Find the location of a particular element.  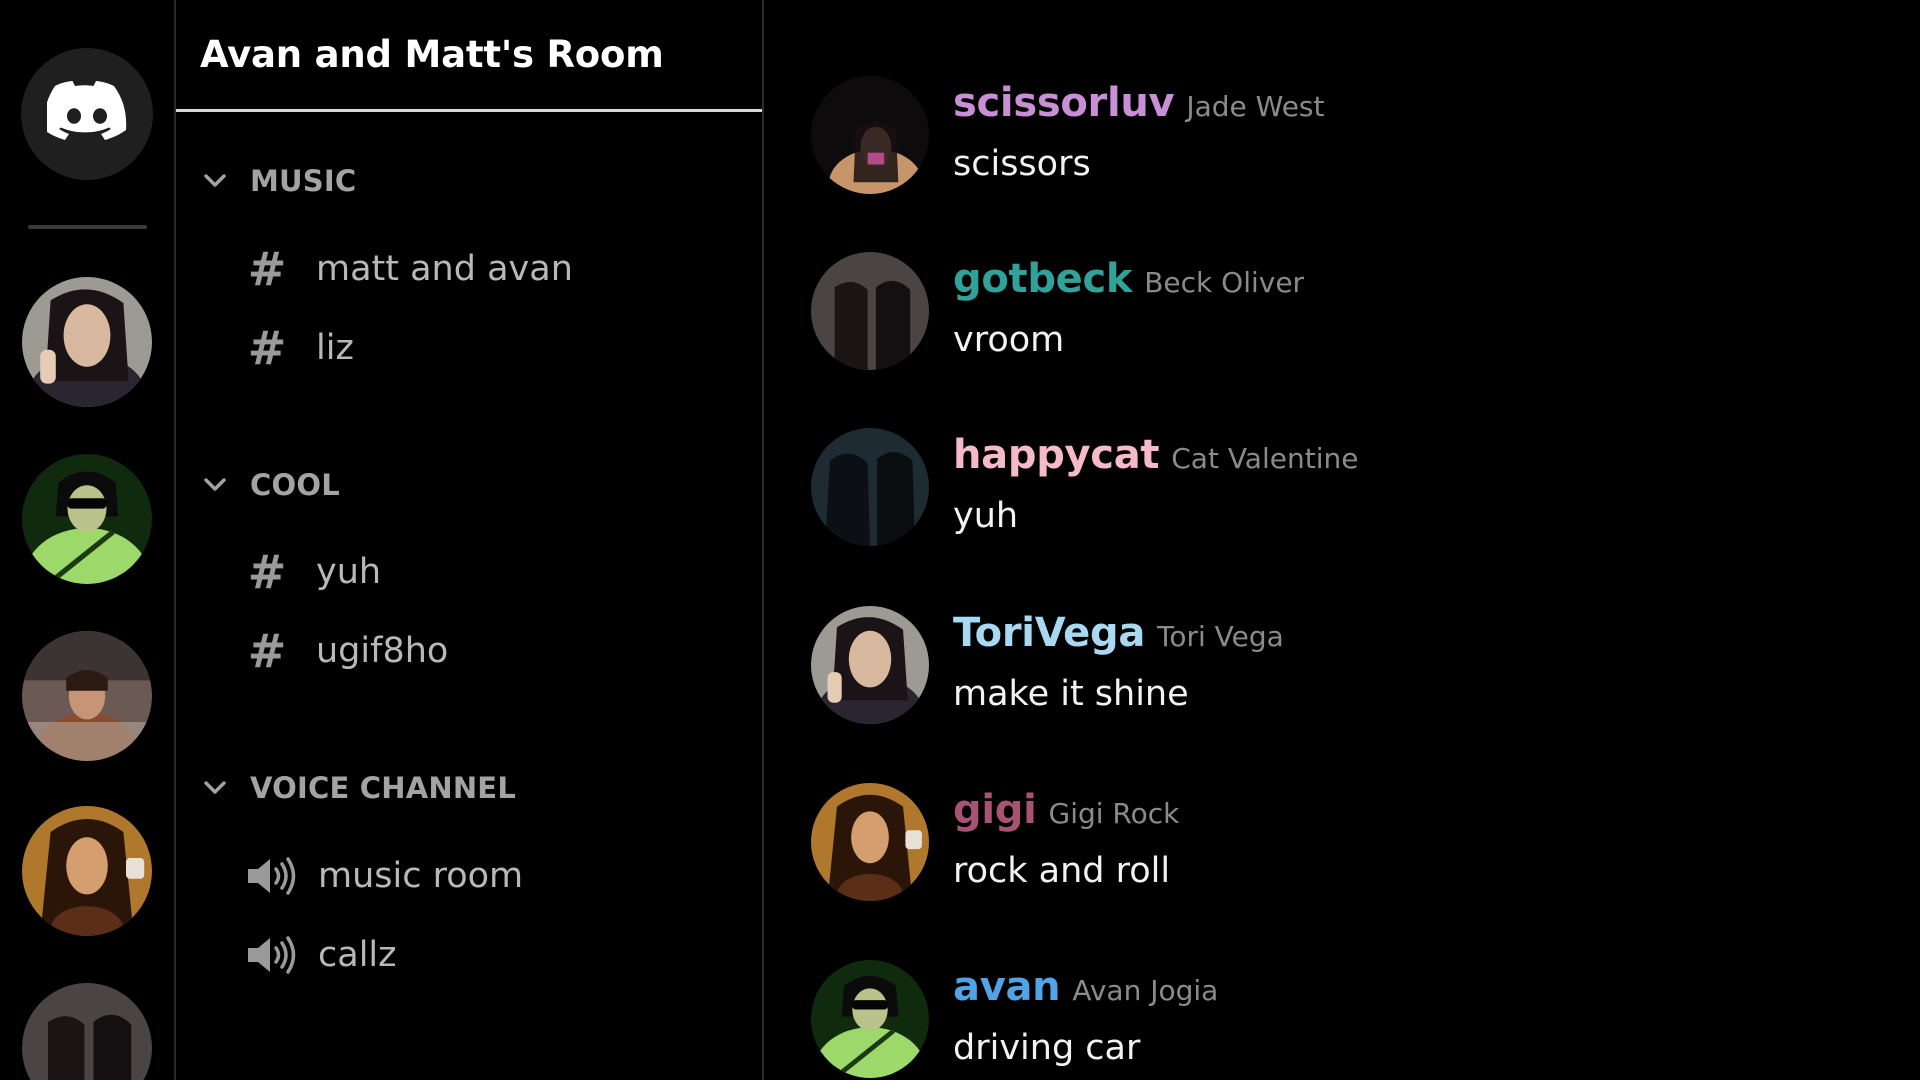

category-voice-channel: VOICE CHANNEL is located at coordinates (359, 788).